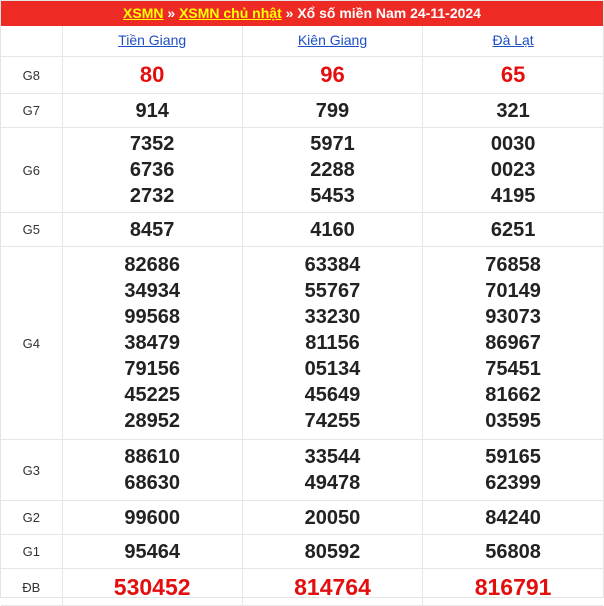 The height and width of the screenshot is (606, 604). I want to click on prize-number: 2288, so click(332, 170).